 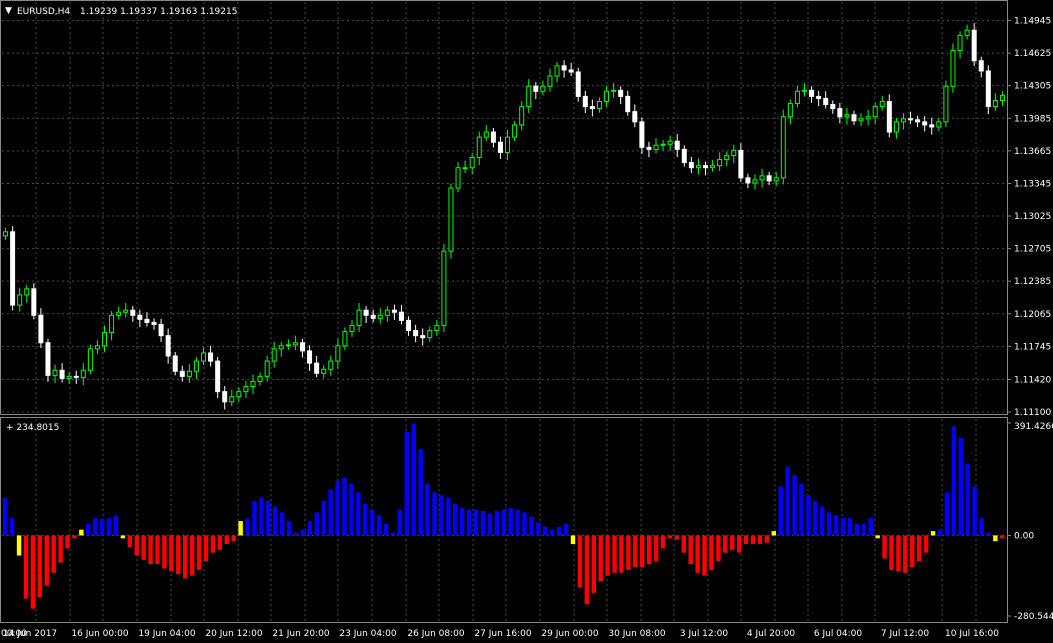 What do you see at coordinates (13, 634) in the screenshot?
I see `time-axis-label: 12 Jul 00:00` at bounding box center [13, 634].